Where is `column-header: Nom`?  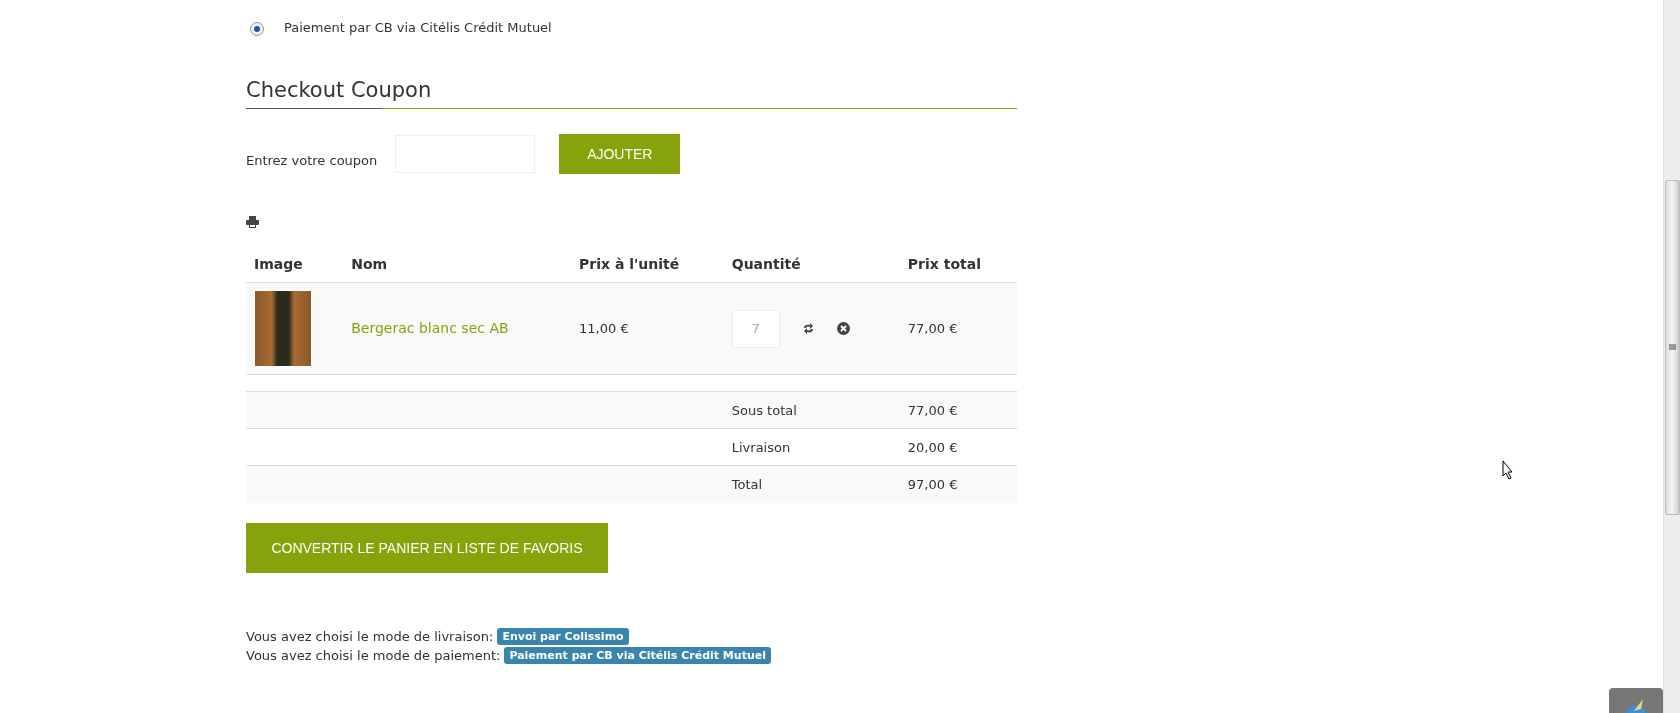
column-header: Nom is located at coordinates (457, 262).